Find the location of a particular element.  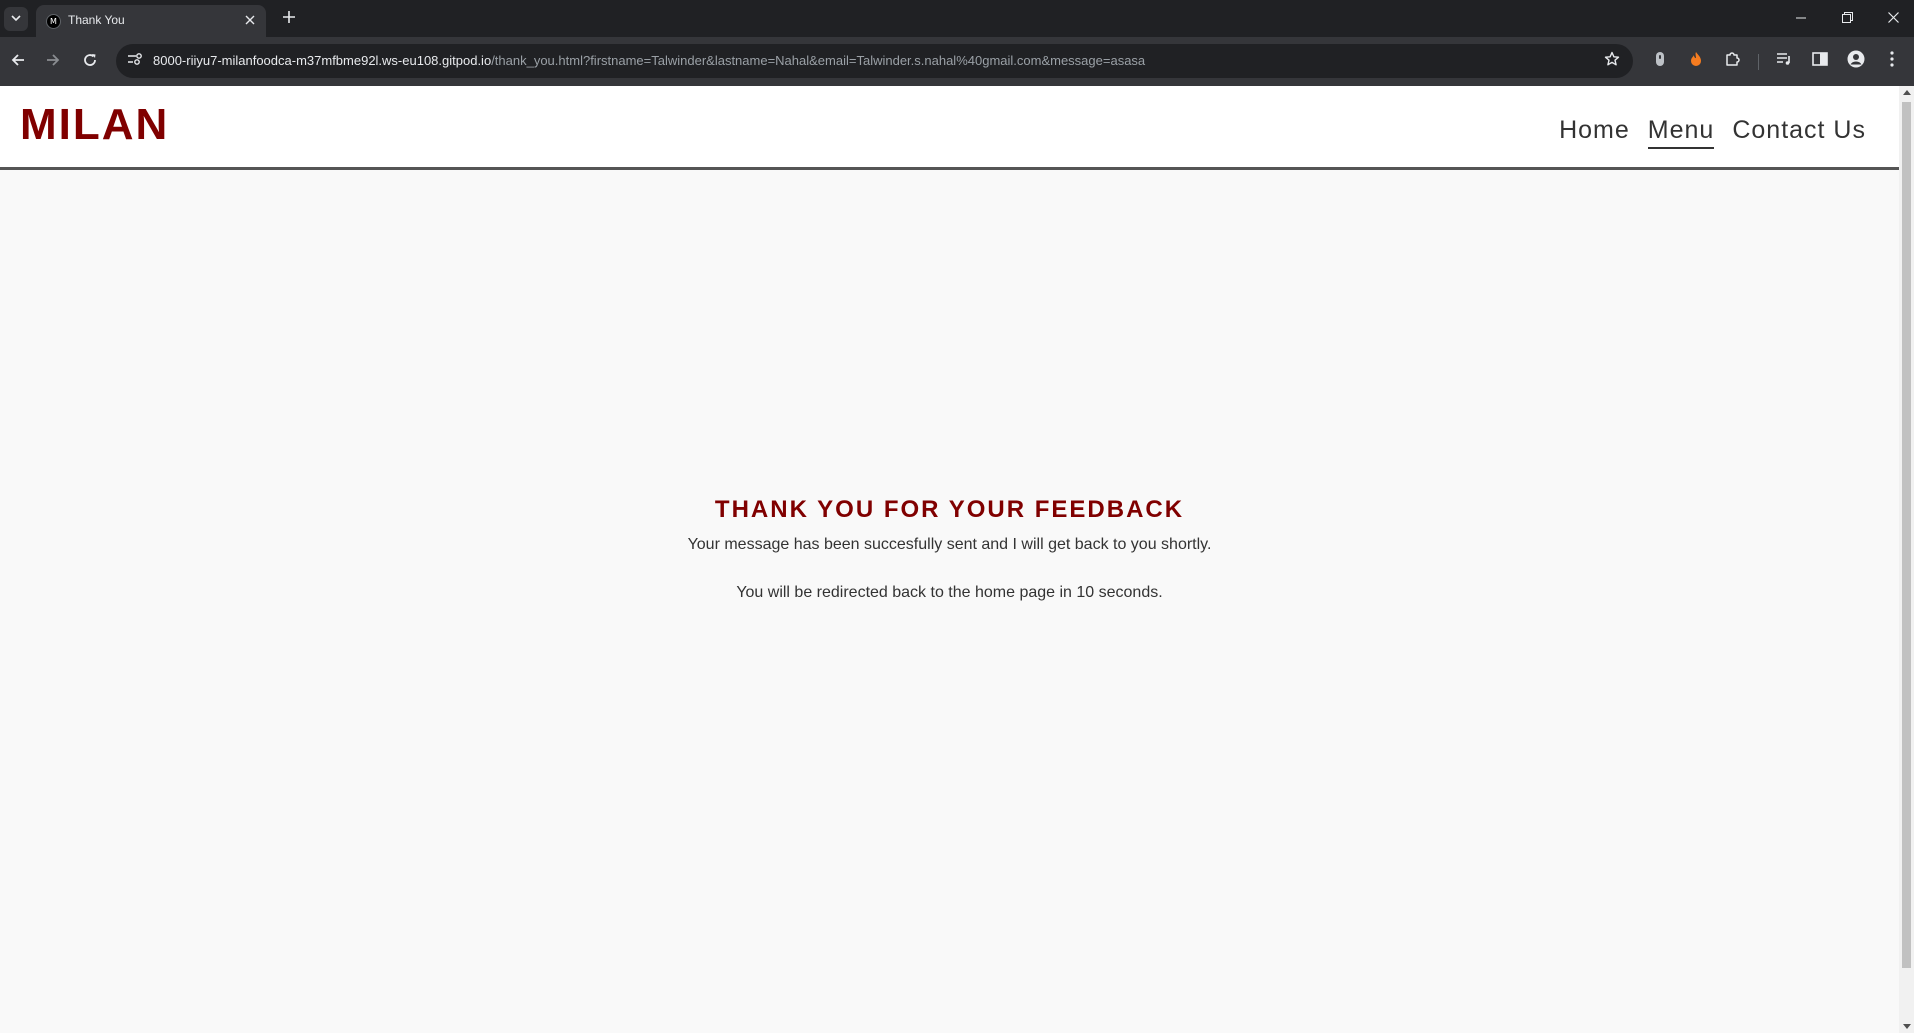

page-title: THANK YOU FOR YOUR FEEDBACK is located at coordinates (949, 509).